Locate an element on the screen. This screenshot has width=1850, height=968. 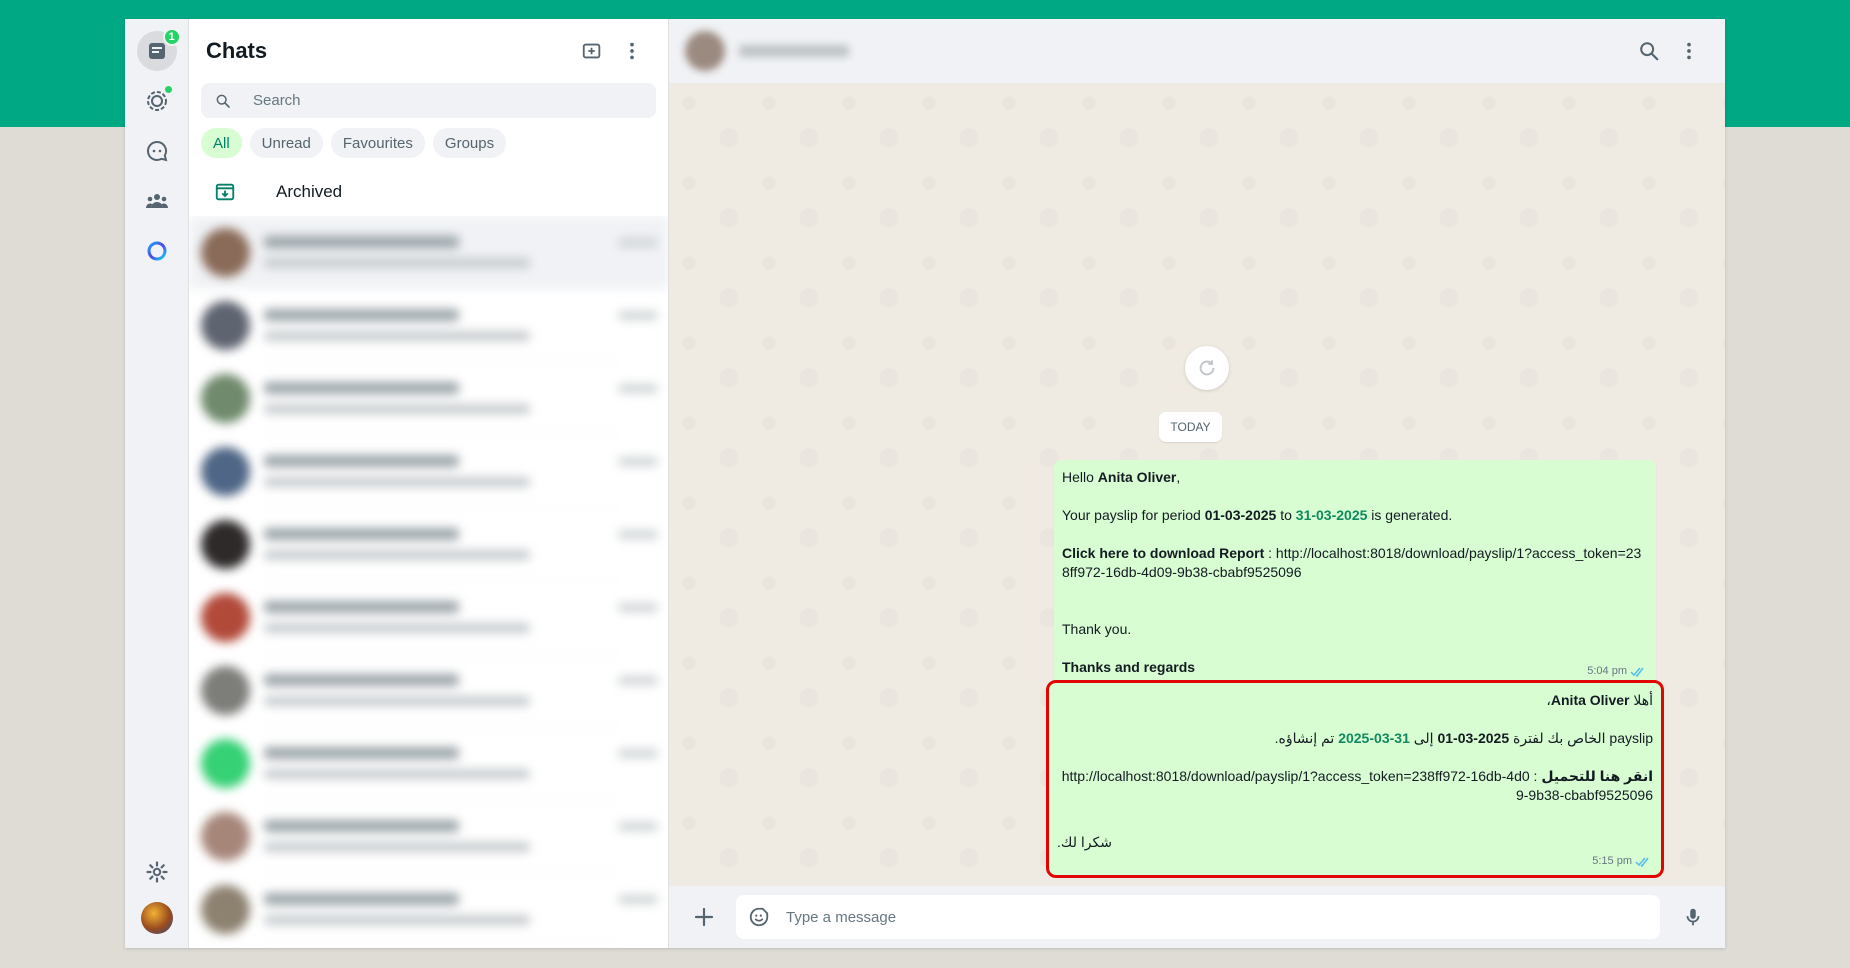
status-dot is located at coordinates (168, 89).